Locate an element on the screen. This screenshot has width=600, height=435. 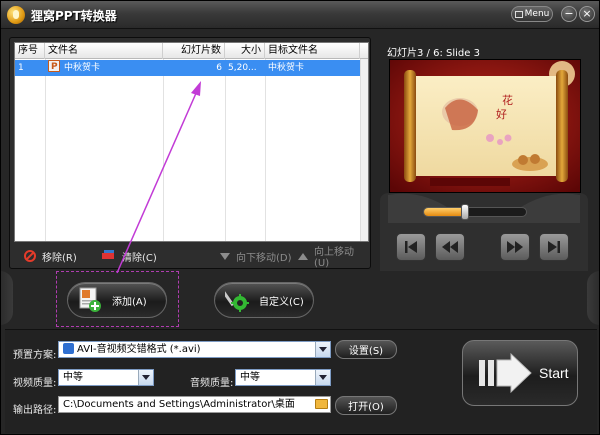
add-button-label: 添加(A) is located at coordinates (129, 302).